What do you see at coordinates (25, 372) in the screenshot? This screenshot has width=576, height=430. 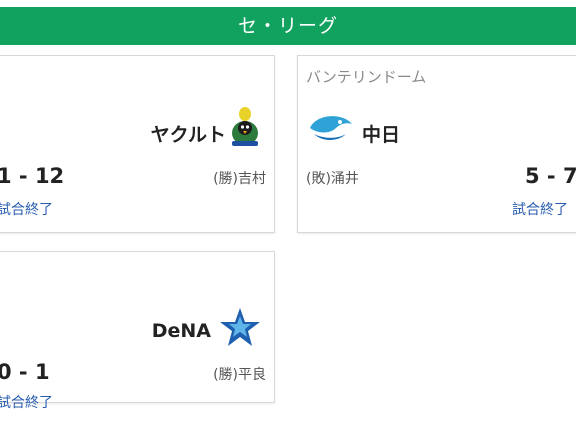 I see `game-score: 0 - 1` at bounding box center [25, 372].